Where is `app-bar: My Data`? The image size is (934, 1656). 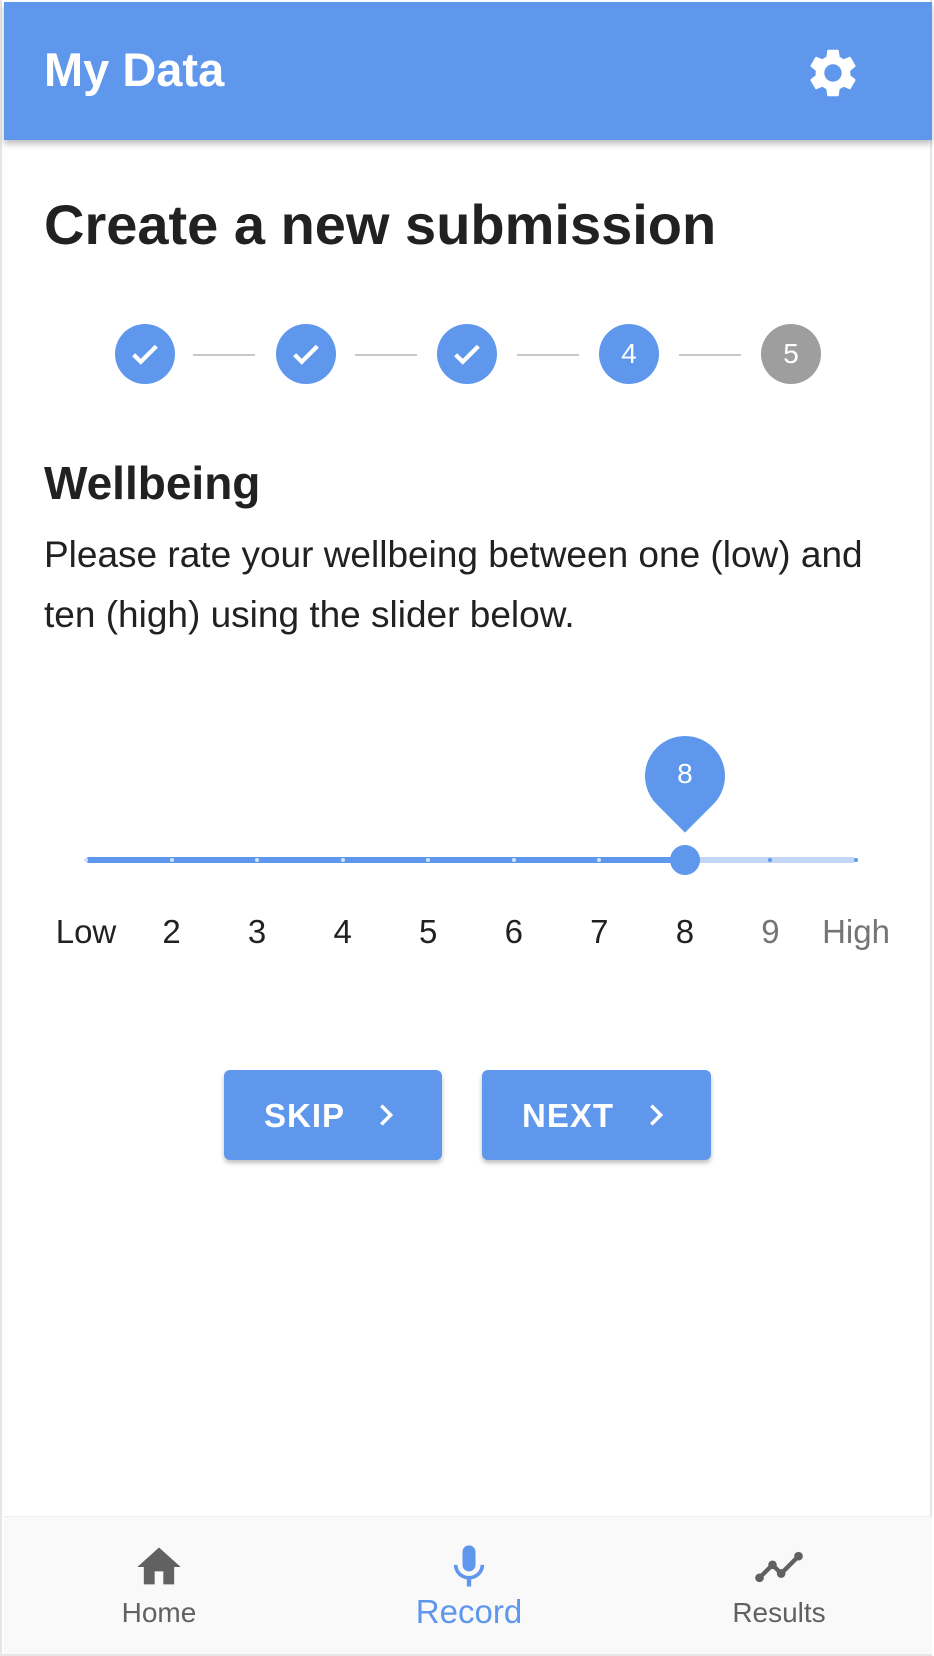
app-bar: My Data is located at coordinates (468, 71).